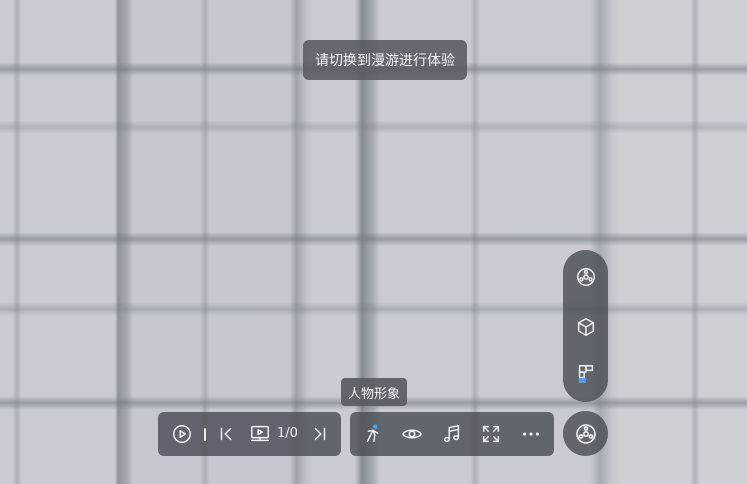  I want to click on panorama-mode-button, so click(585, 276).